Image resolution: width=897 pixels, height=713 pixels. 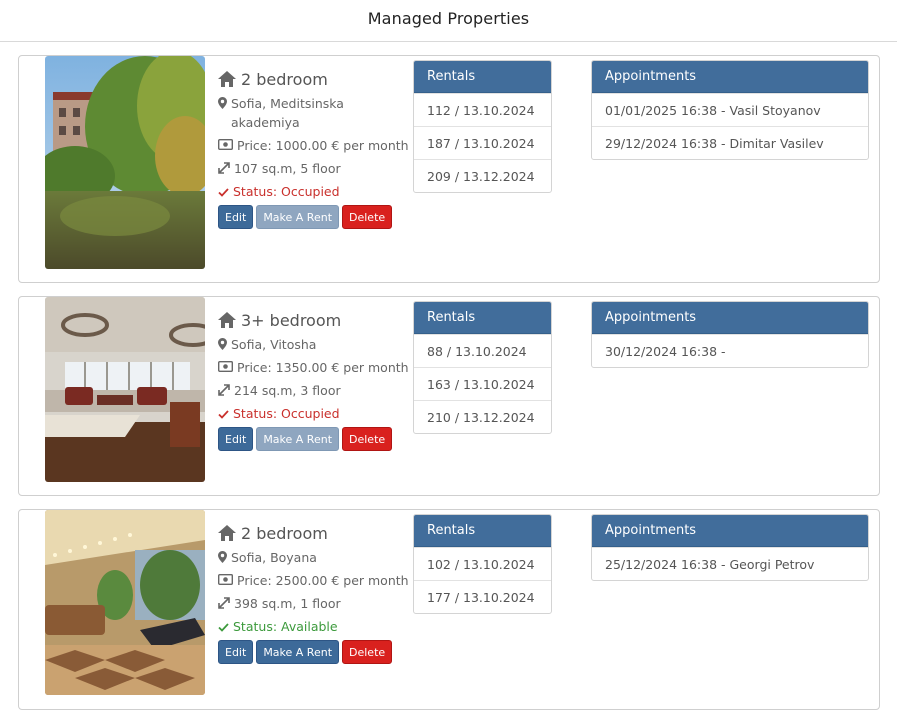 What do you see at coordinates (482, 142) in the screenshot?
I see `rental-item: 187 / 13.10.2024` at bounding box center [482, 142].